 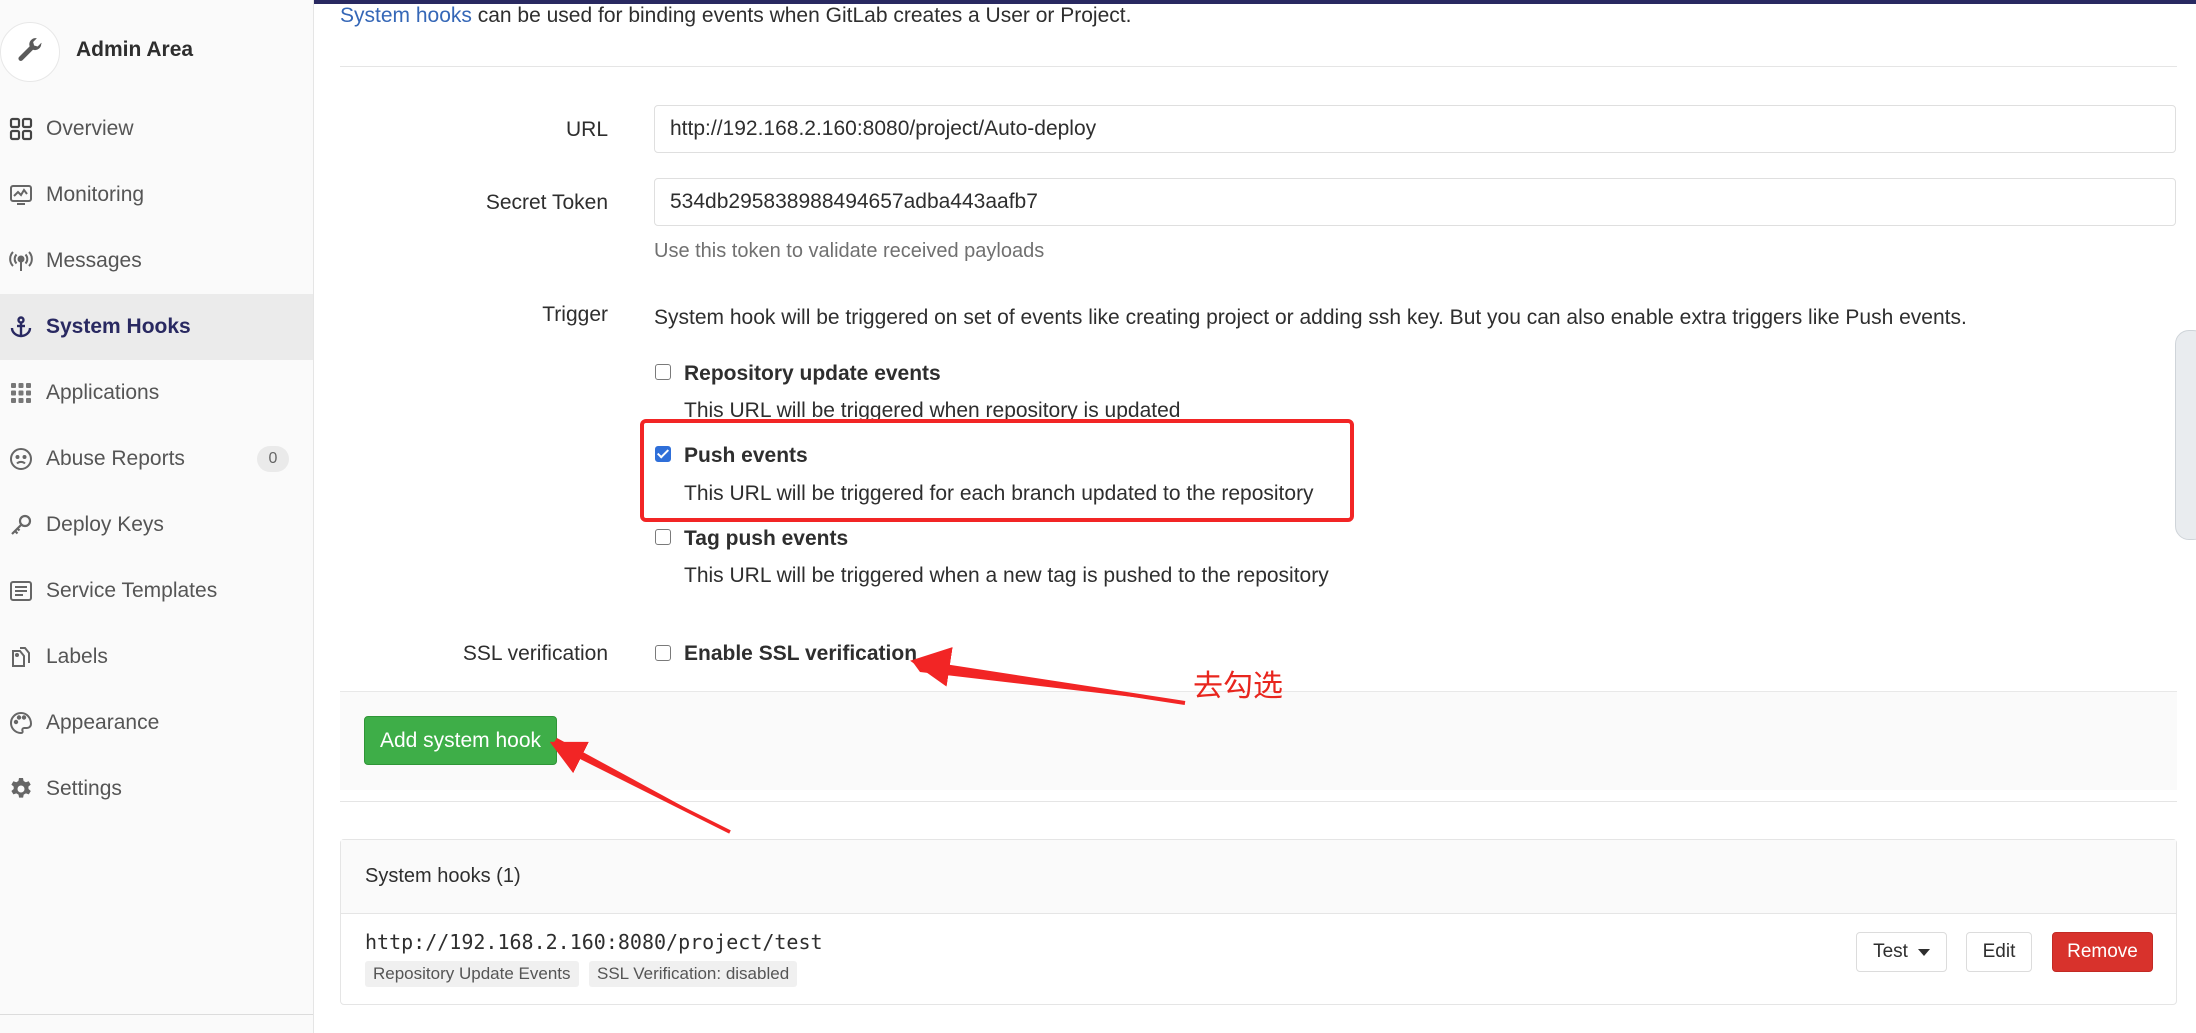 I want to click on sidebar-item-deploy-keys: Deploy Keys, so click(x=156, y=525).